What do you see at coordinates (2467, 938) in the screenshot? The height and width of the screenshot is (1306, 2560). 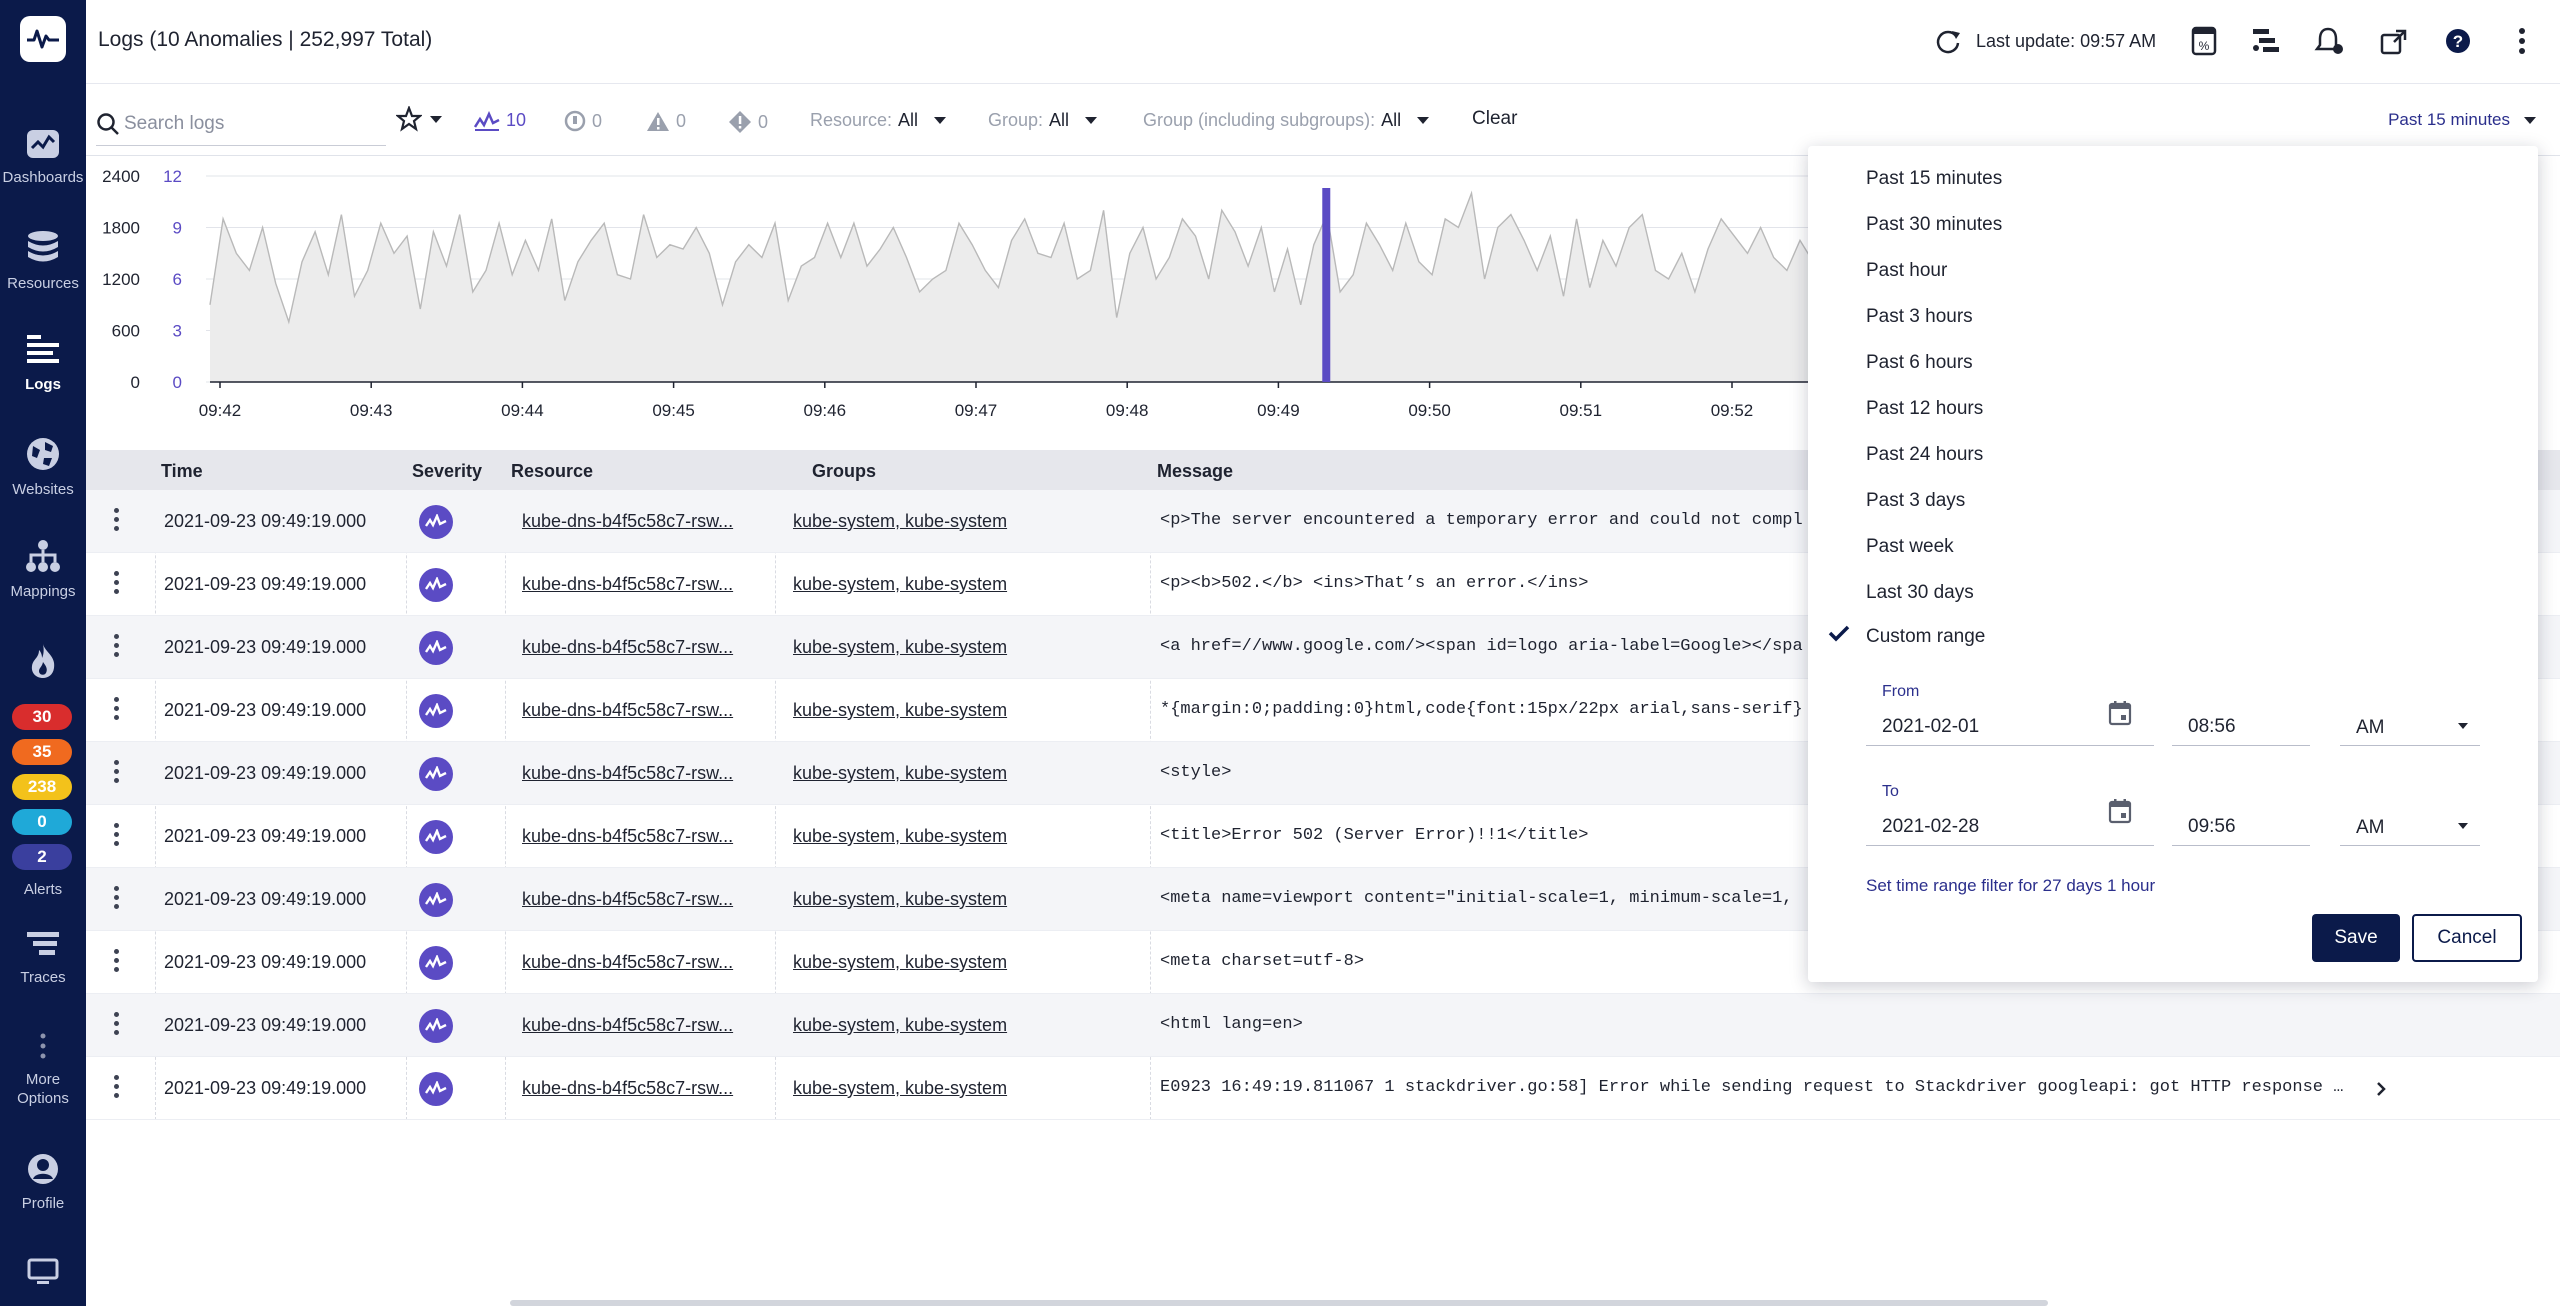 I see `cancel-button: Cancel` at bounding box center [2467, 938].